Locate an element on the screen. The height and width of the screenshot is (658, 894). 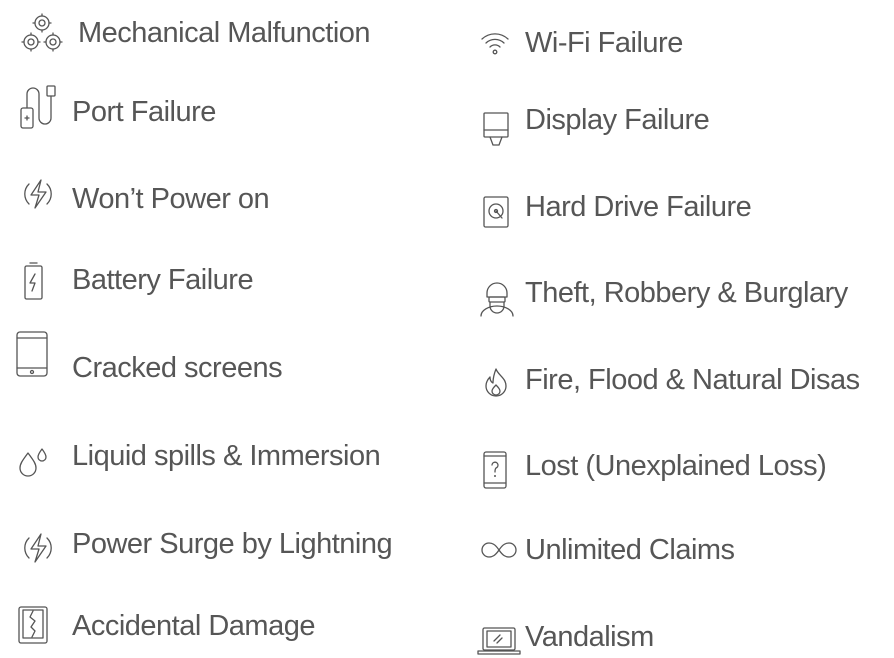
droplets-icon is located at coordinates (34, 462).